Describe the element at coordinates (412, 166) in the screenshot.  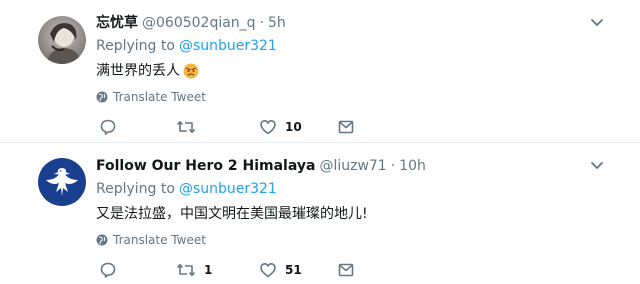
I see `timestamp: 10h` at that location.